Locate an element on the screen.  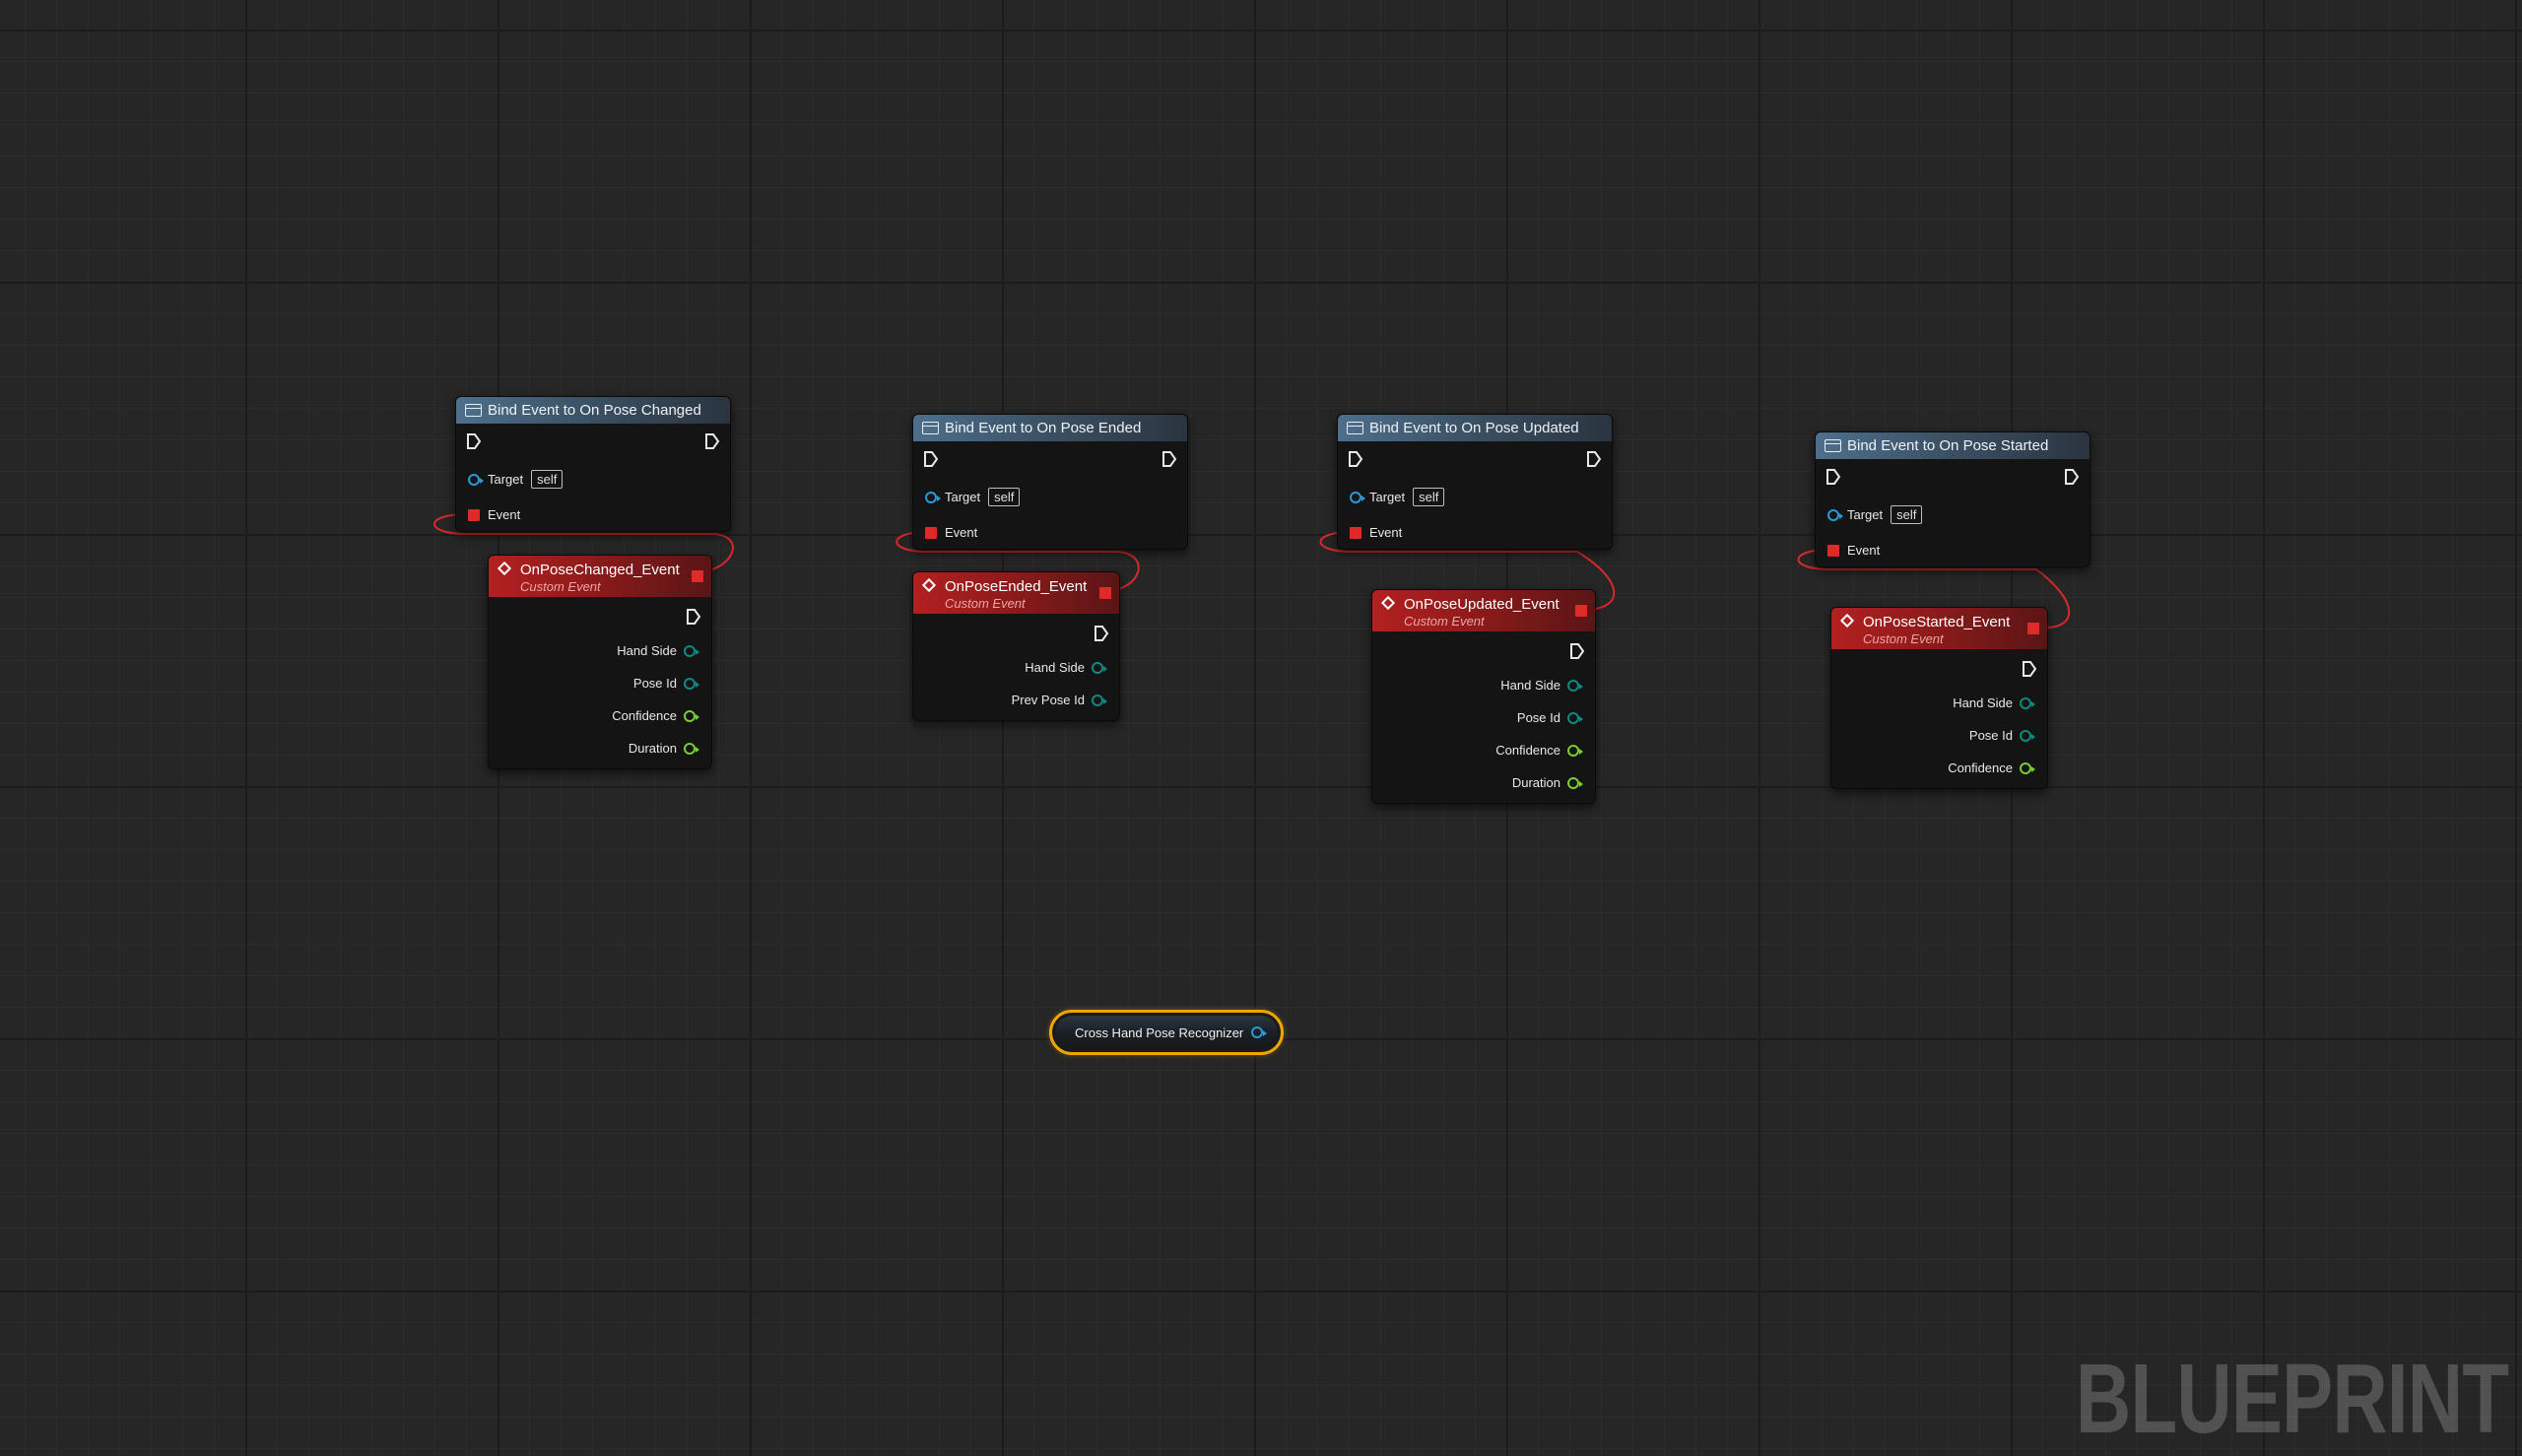
variable-node-label: Cross Hand Pose Recognizer is located at coordinates (1159, 1032).